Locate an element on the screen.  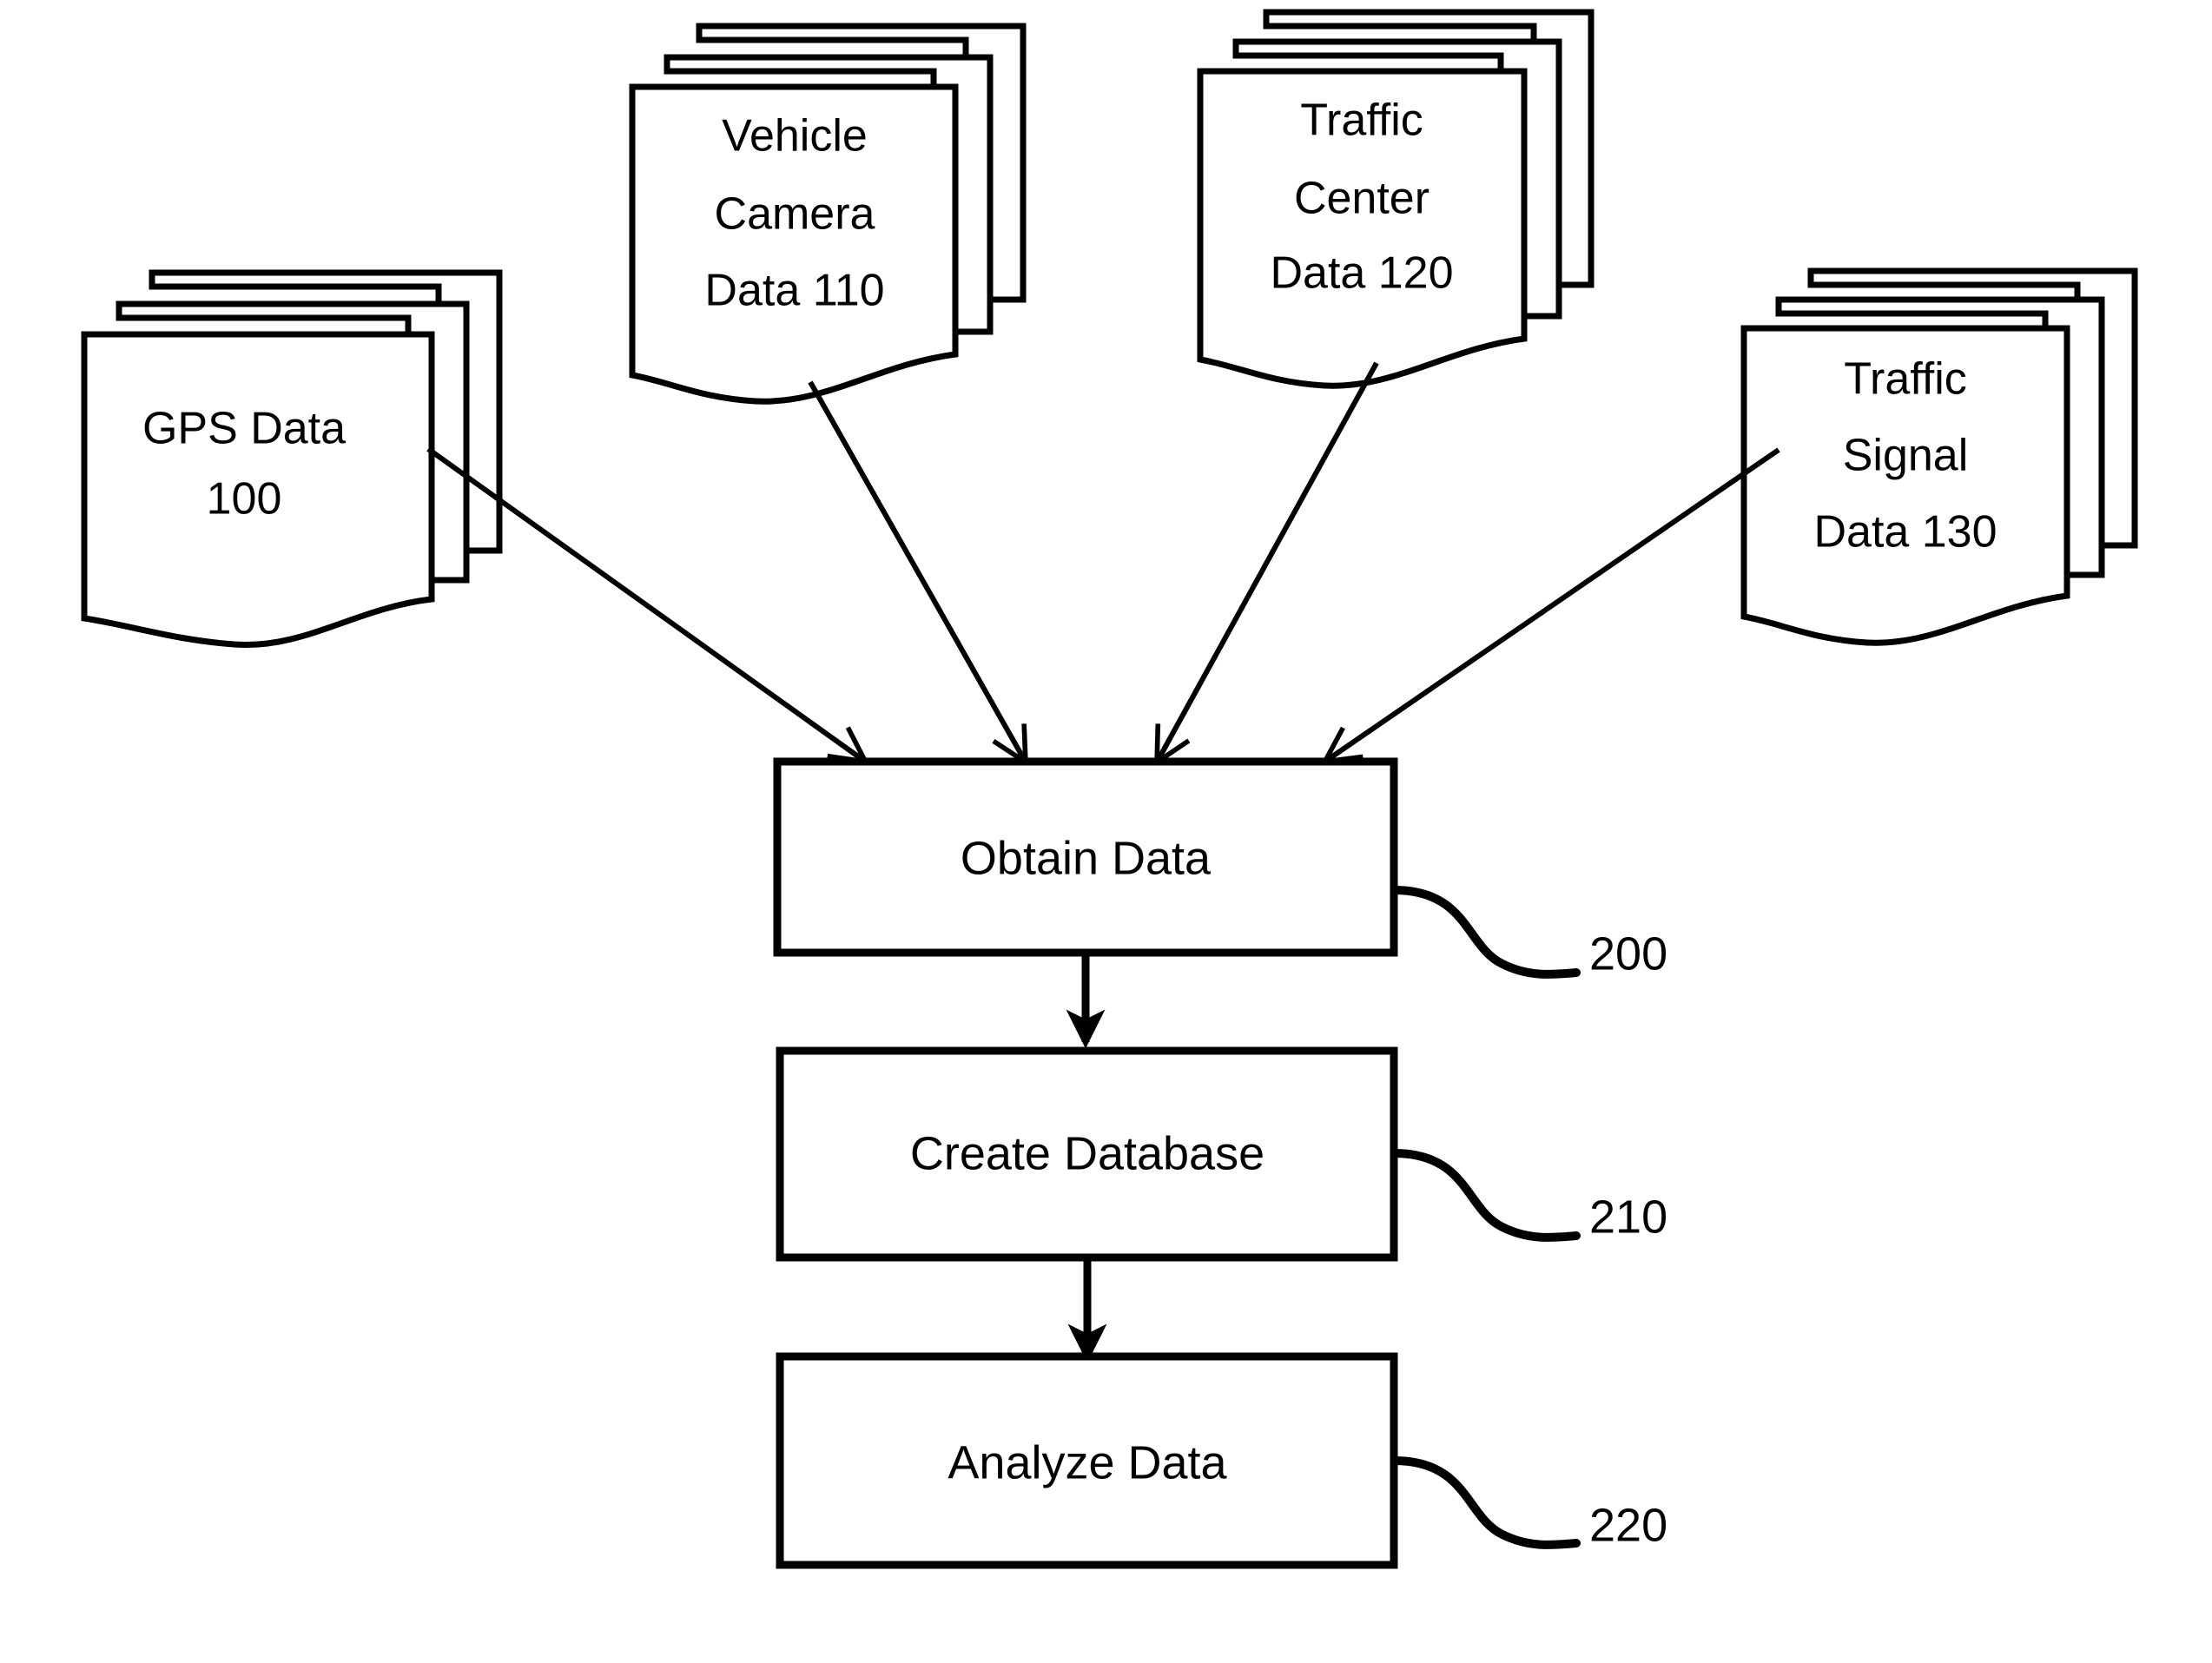
arrow-gps-to-obtain is located at coordinates (645, 603).